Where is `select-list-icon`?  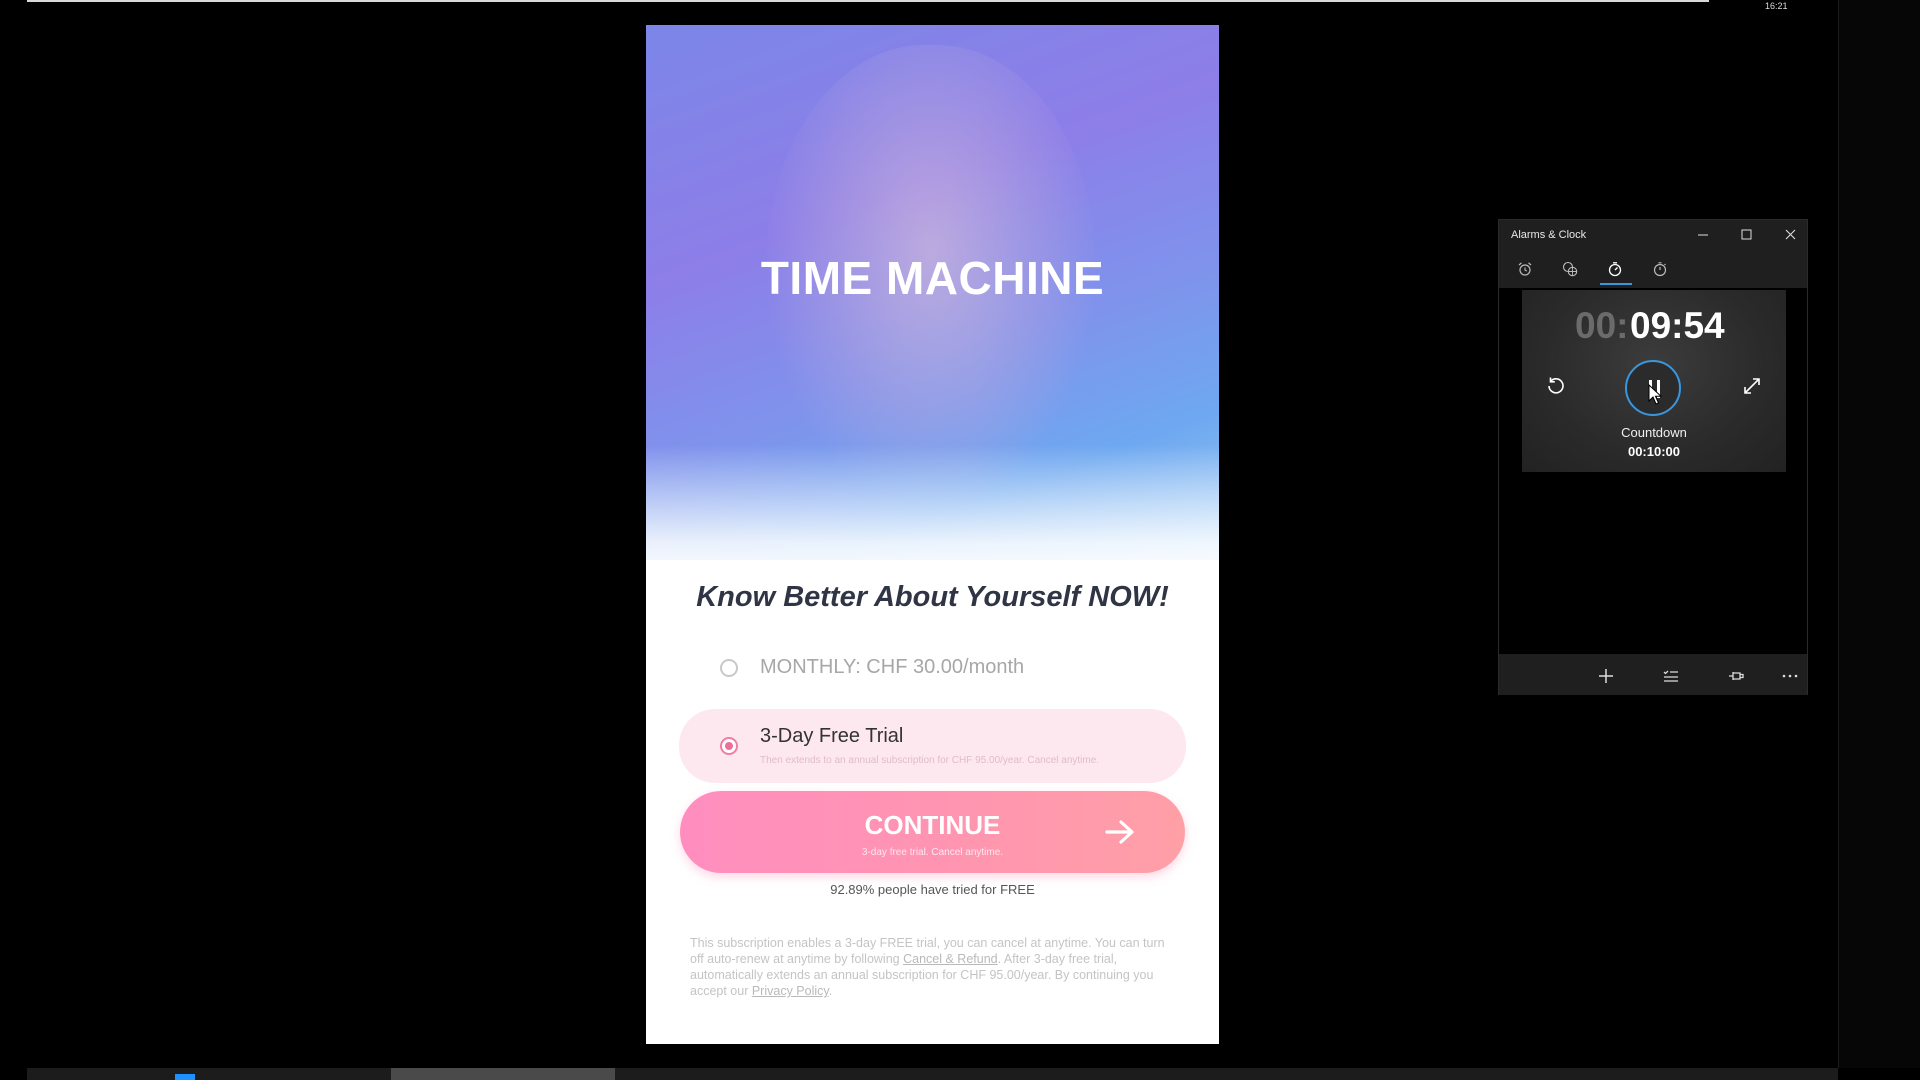
select-list-icon is located at coordinates (1670, 676).